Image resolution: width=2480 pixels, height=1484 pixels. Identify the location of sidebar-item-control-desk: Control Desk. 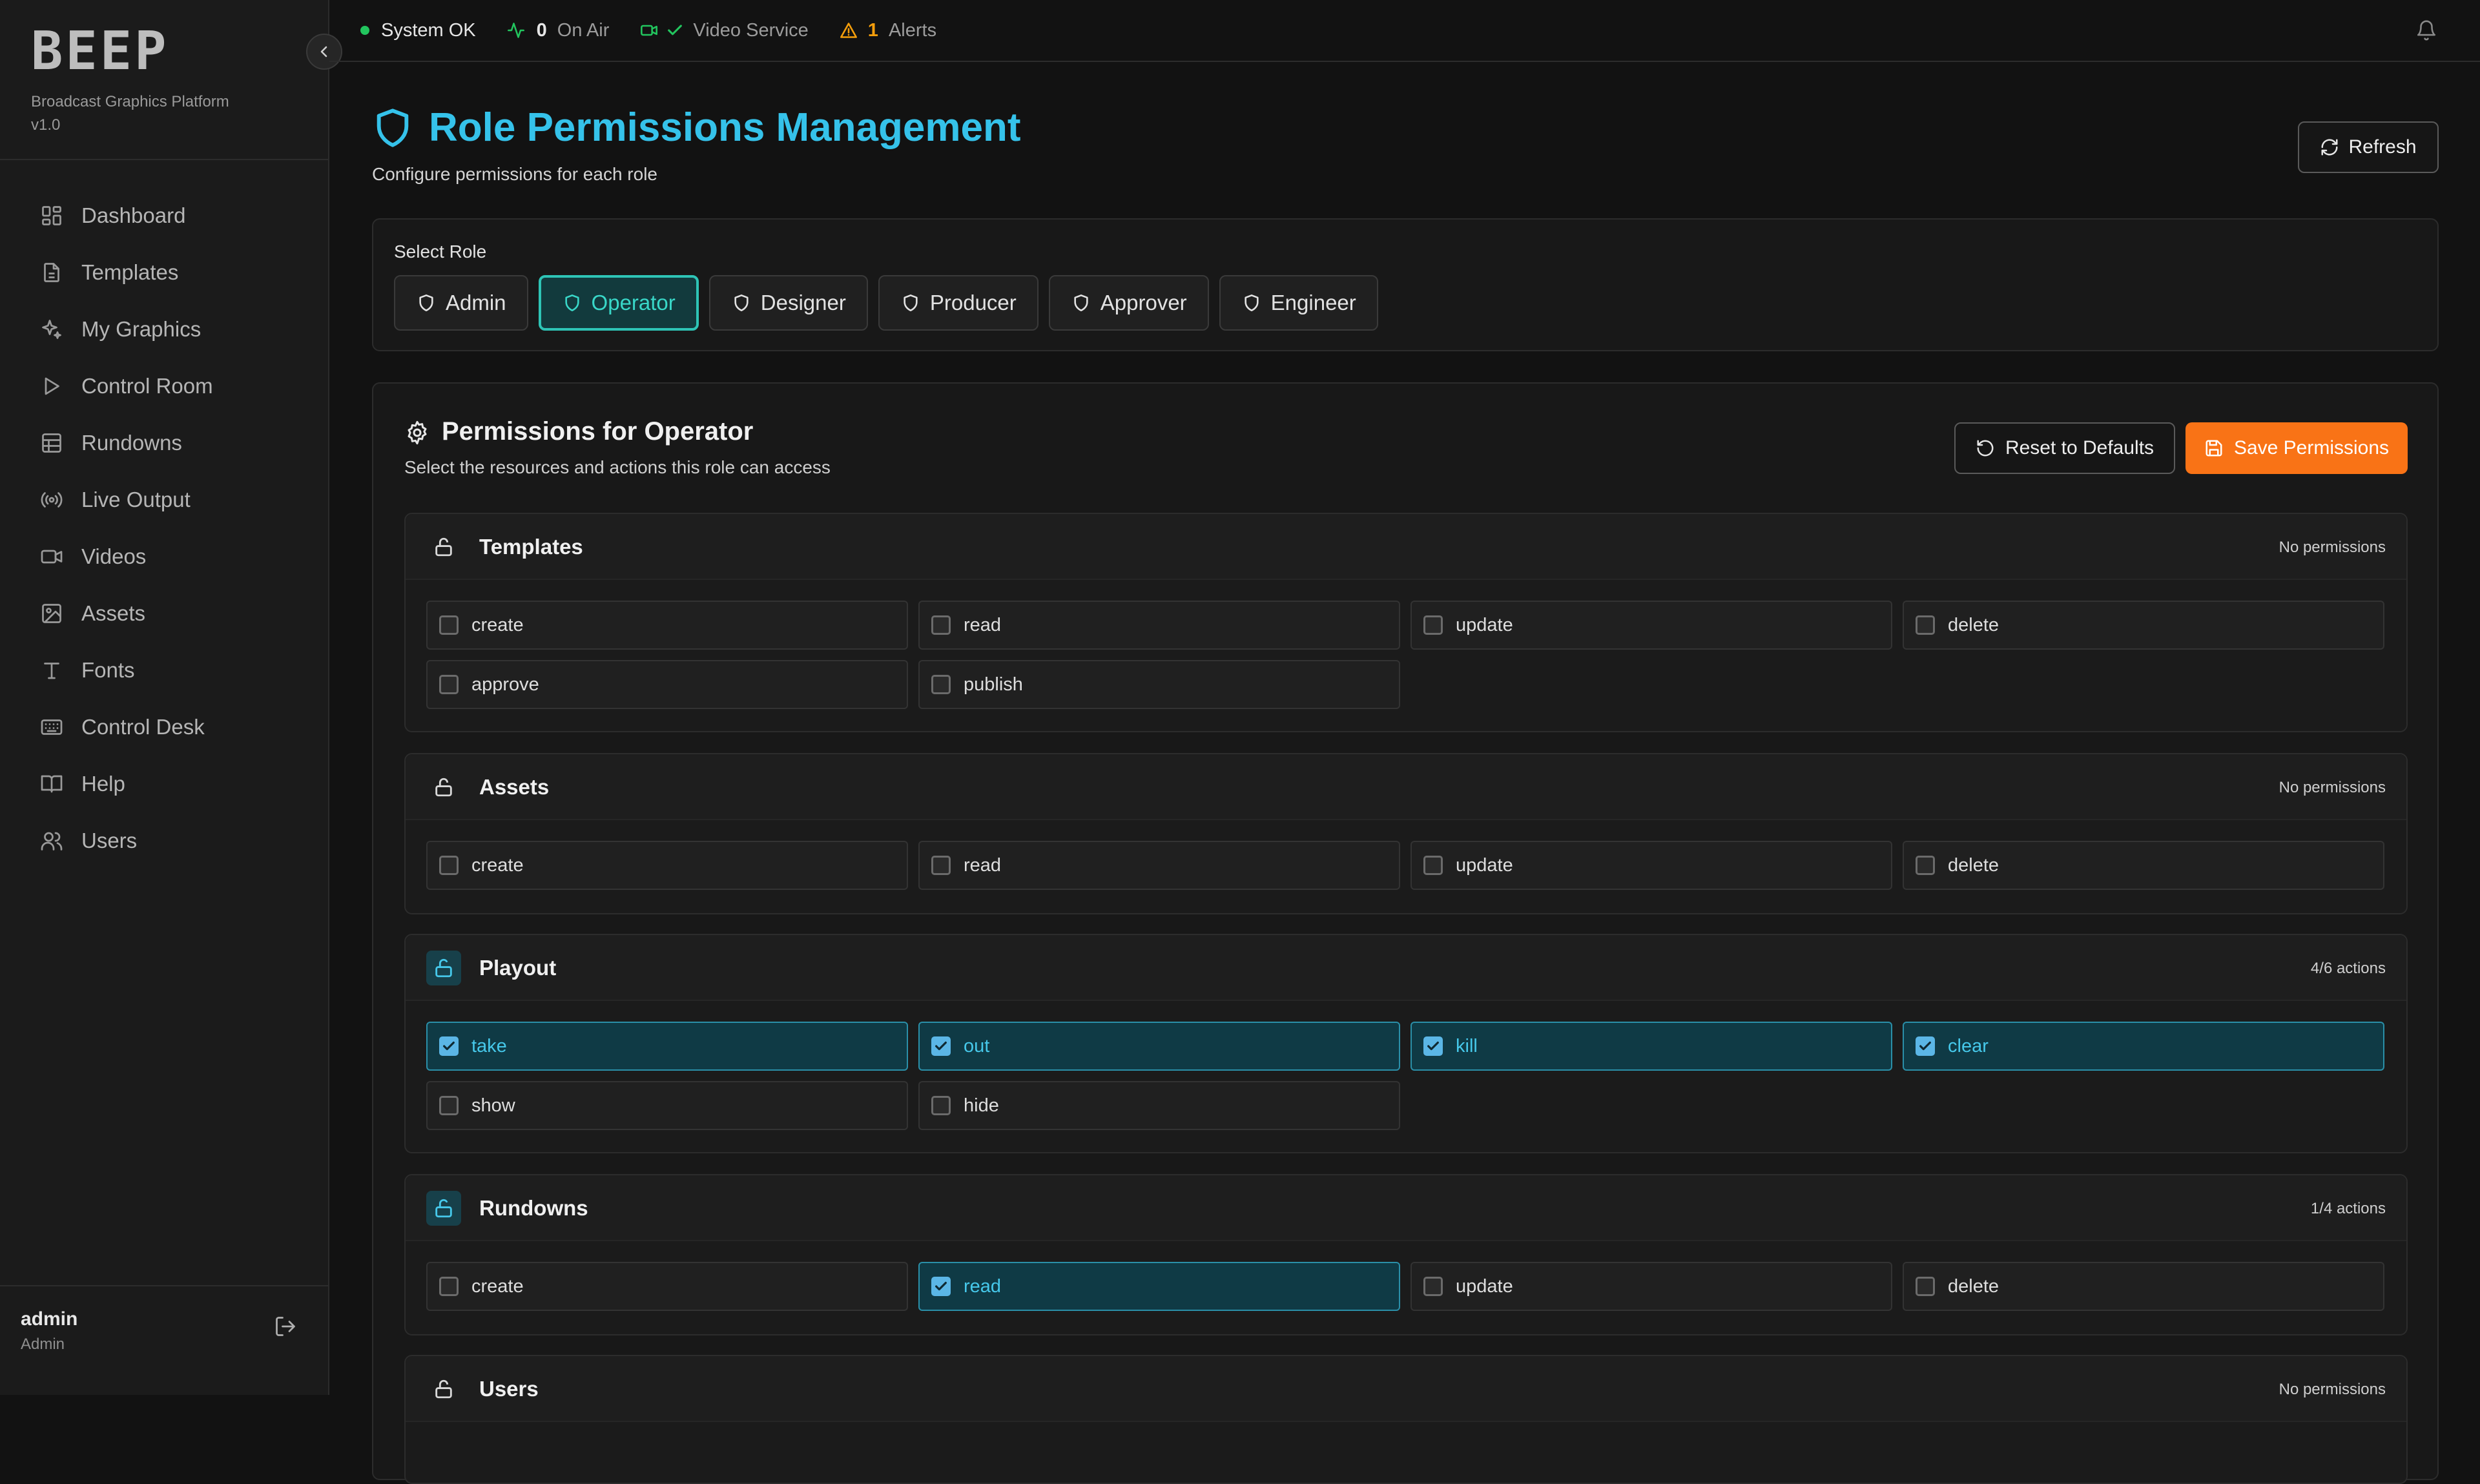
(126, 727).